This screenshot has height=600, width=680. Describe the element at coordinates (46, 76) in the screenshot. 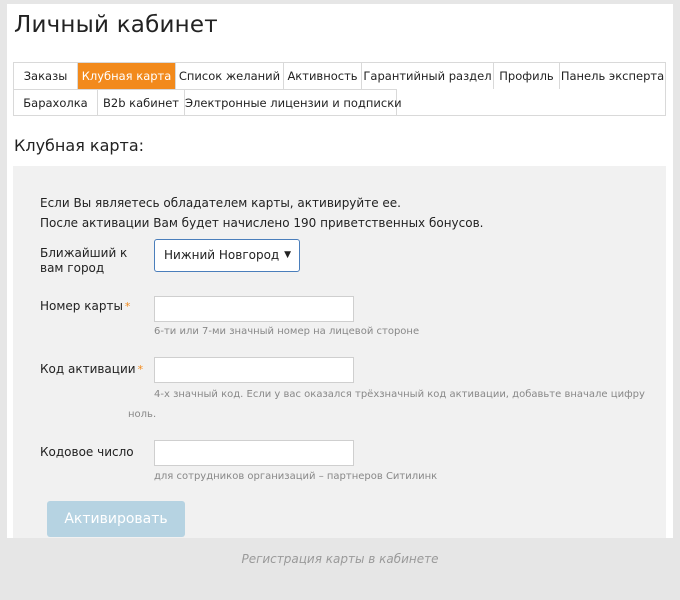

I see `tab-orders: Заказы` at that location.